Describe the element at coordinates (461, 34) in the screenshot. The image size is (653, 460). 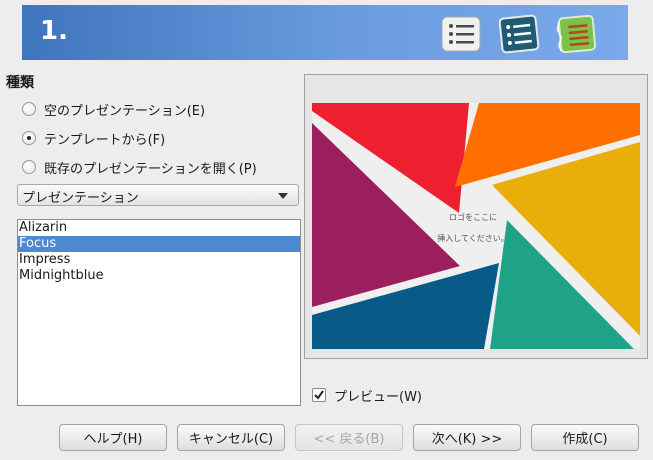
I see `list-layout-icon` at that location.